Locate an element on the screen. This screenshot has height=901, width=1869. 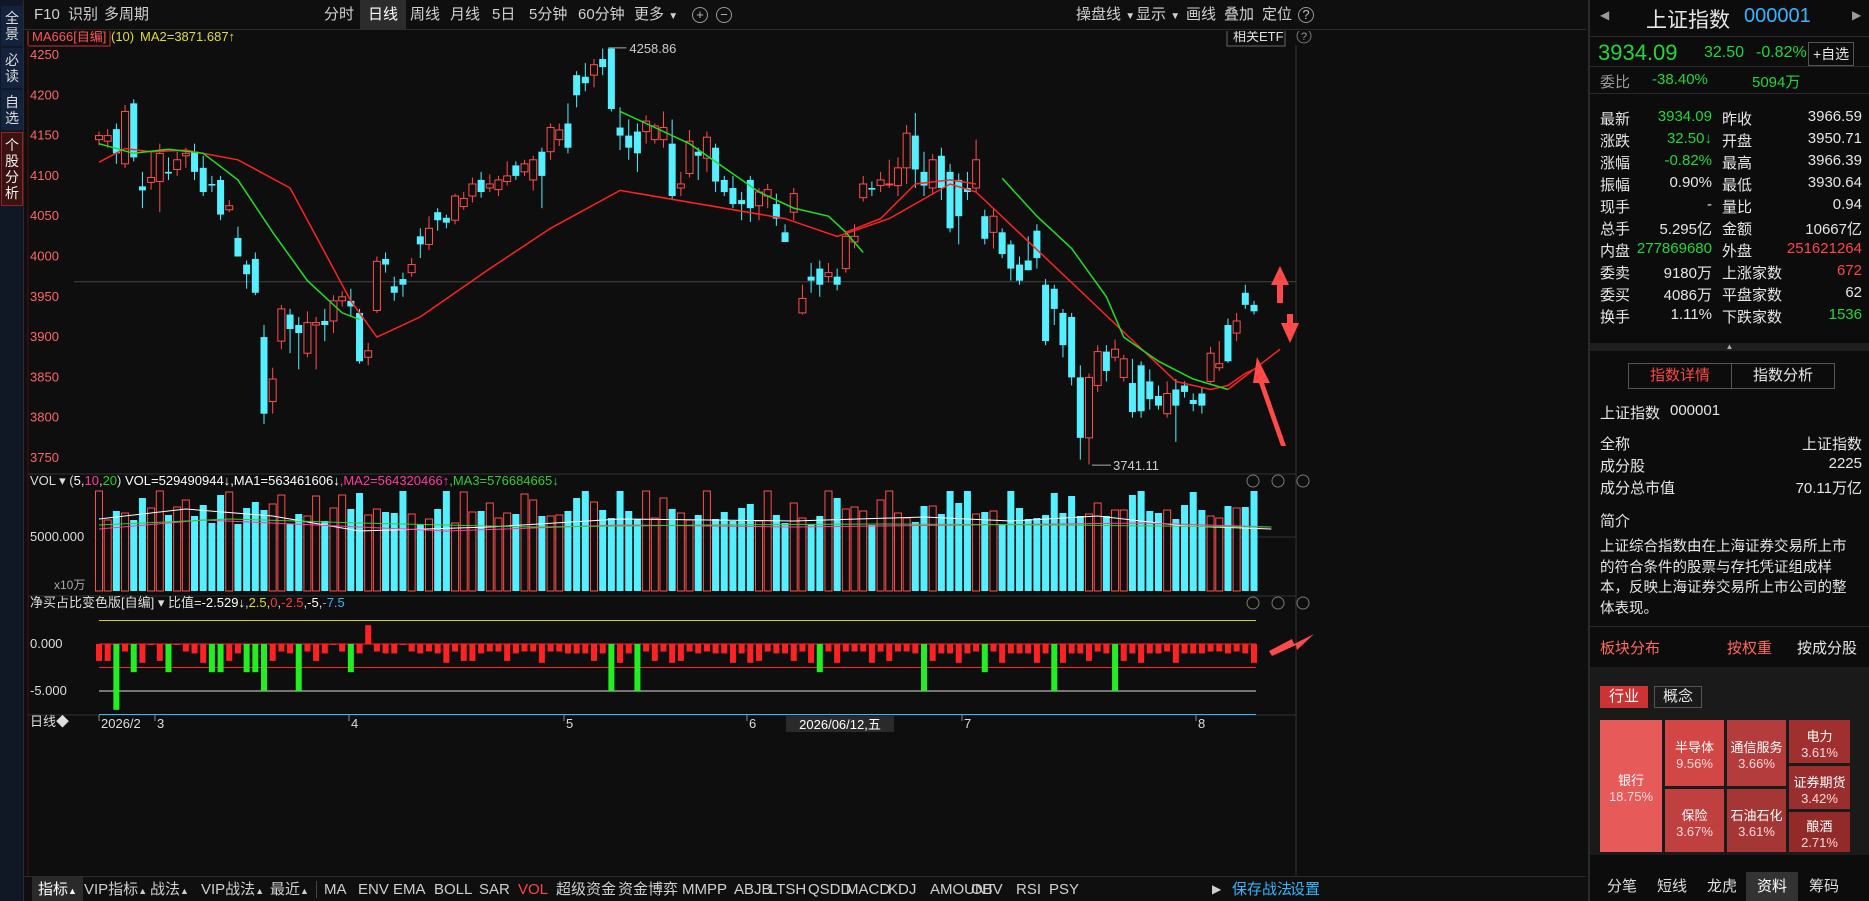
tab-intraday: 分时 is located at coordinates (339, 15).